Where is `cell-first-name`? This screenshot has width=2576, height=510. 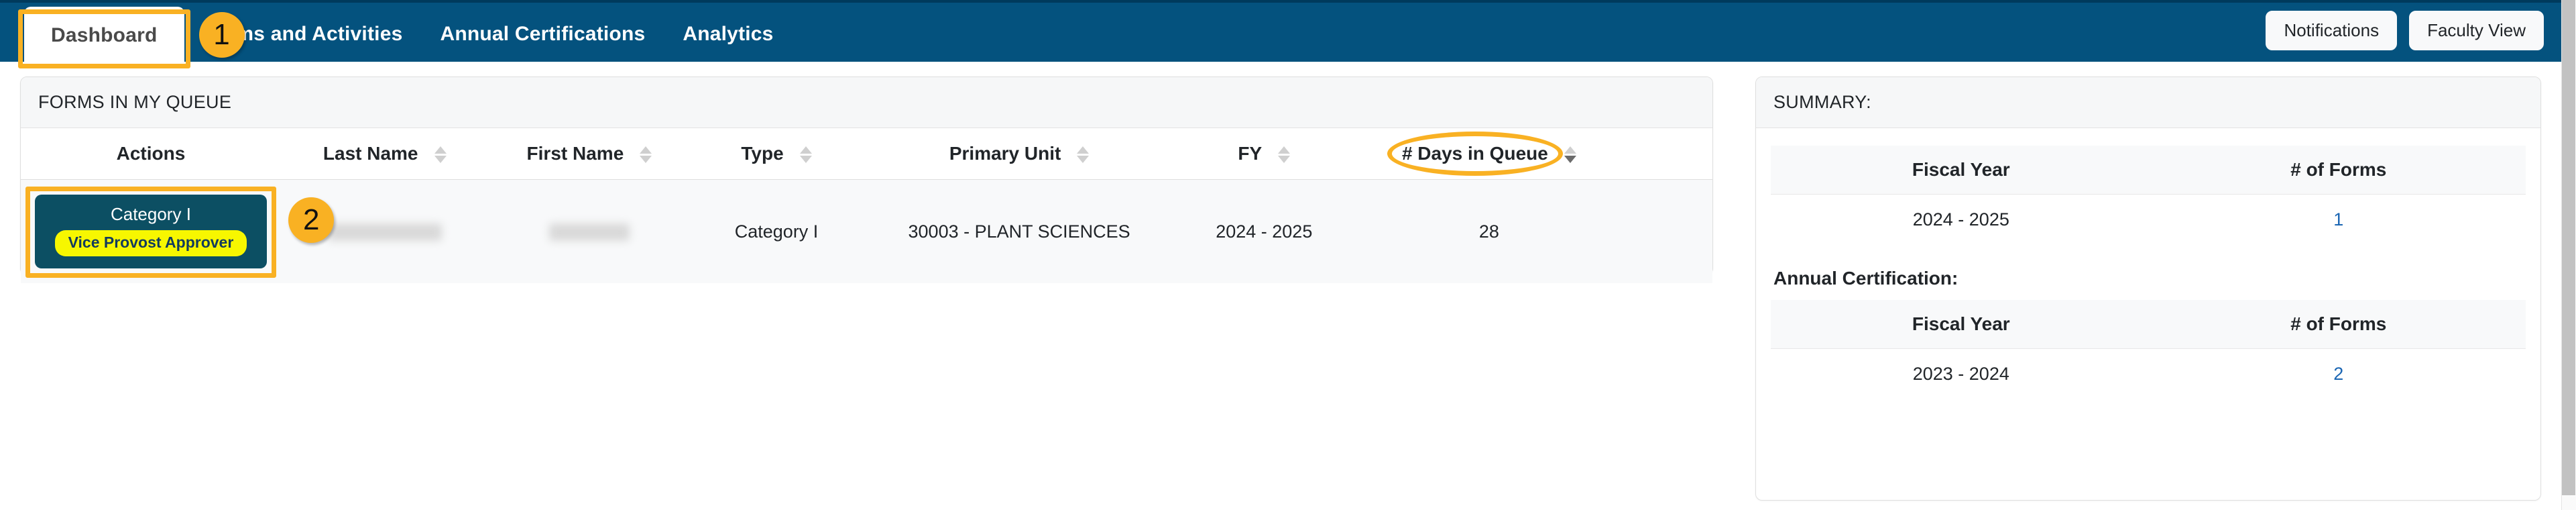 cell-first-name is located at coordinates (589, 231).